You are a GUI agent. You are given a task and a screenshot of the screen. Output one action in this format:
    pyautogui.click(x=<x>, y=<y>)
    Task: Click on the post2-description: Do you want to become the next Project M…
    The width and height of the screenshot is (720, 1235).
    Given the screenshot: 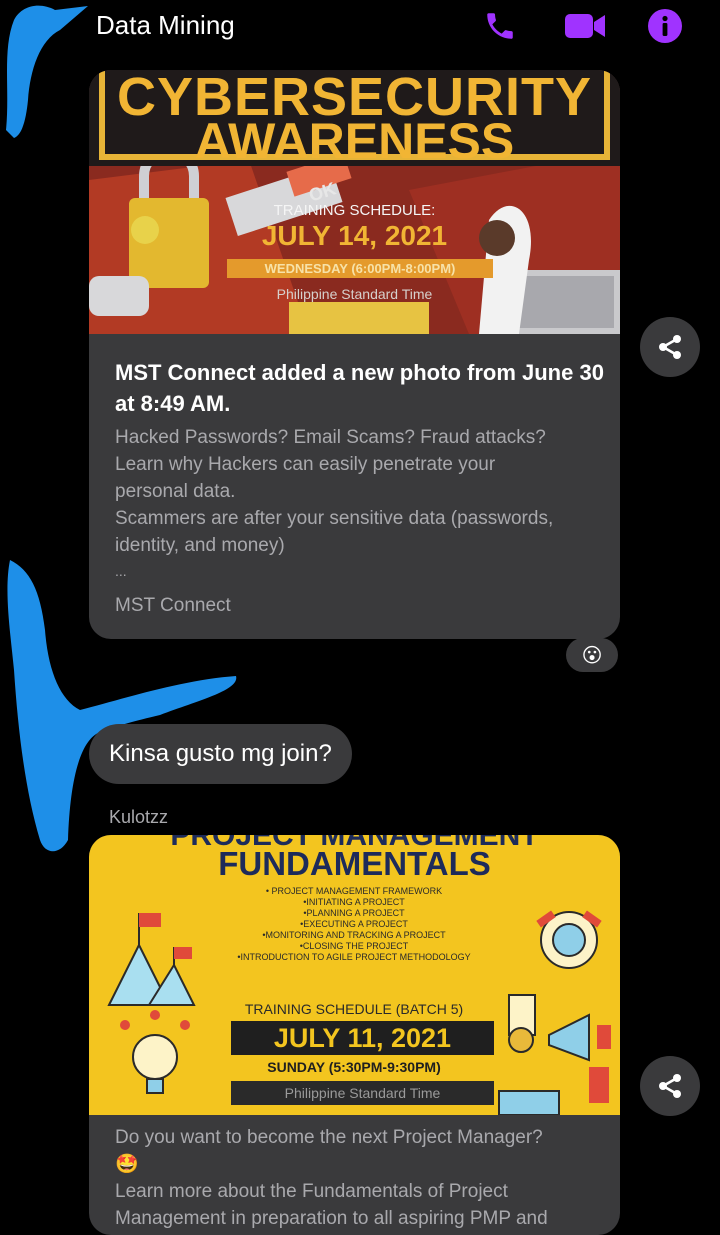 What is the action you would take?
    pyautogui.click(x=331, y=1178)
    